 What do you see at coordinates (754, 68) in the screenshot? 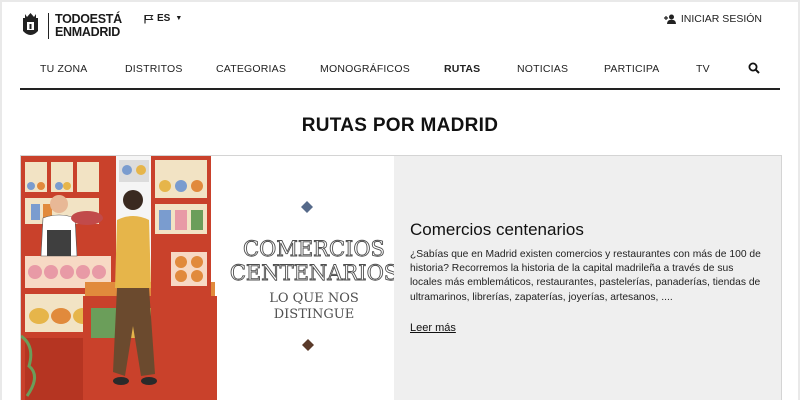
I see `search-icon` at bounding box center [754, 68].